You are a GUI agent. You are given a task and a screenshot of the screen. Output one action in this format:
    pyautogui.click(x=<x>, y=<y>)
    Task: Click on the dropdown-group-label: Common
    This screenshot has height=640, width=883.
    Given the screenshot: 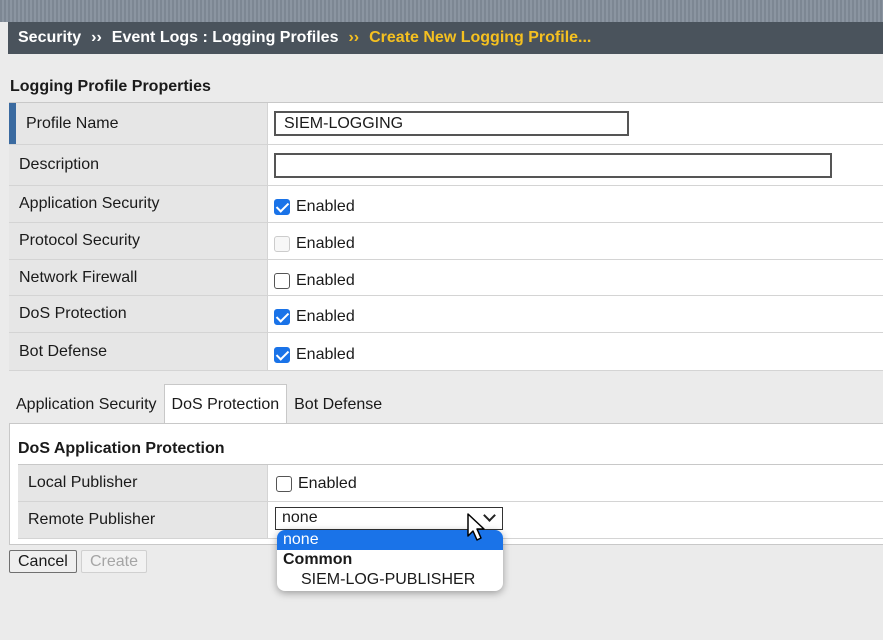 What is the action you would take?
    pyautogui.click(x=318, y=559)
    